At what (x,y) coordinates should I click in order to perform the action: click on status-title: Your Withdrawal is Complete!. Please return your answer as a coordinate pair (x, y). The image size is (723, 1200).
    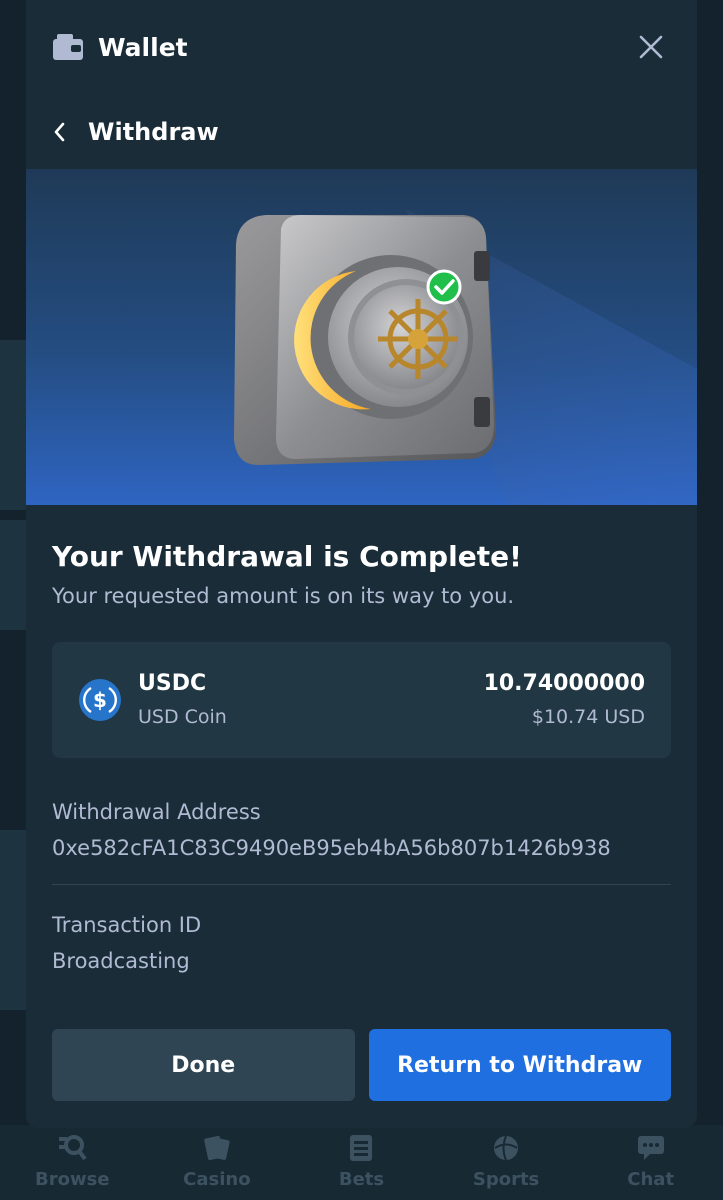
    Looking at the image, I should click on (287, 556).